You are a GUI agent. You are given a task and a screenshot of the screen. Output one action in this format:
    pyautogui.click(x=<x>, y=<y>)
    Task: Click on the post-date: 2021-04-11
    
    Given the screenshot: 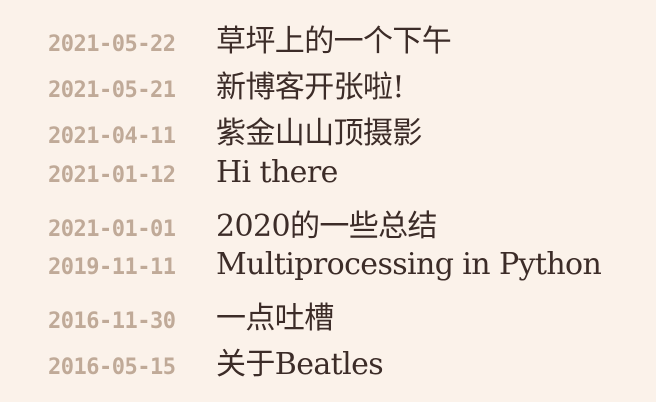 What is the action you would take?
    pyautogui.click(x=112, y=137)
    